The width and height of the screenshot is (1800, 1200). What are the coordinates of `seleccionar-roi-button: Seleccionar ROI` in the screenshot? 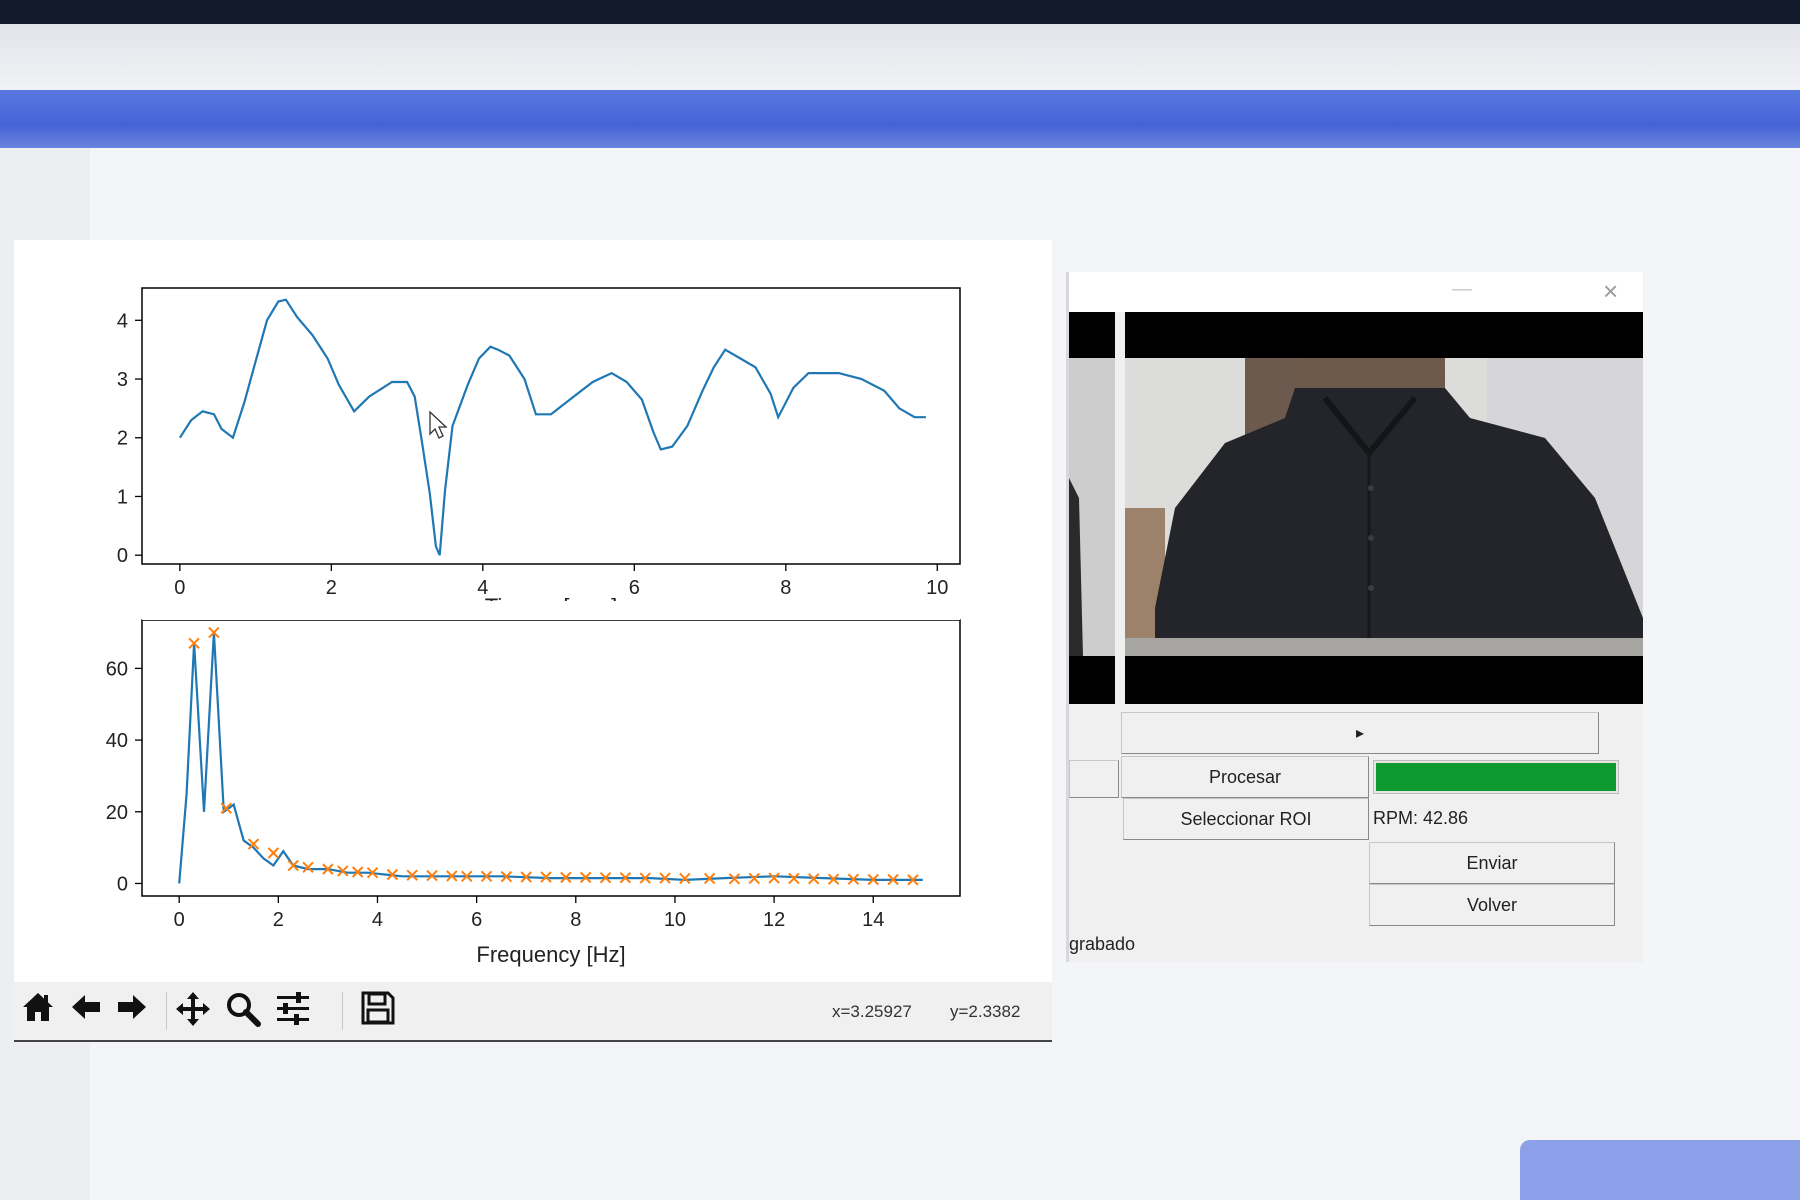 It's located at (1246, 819).